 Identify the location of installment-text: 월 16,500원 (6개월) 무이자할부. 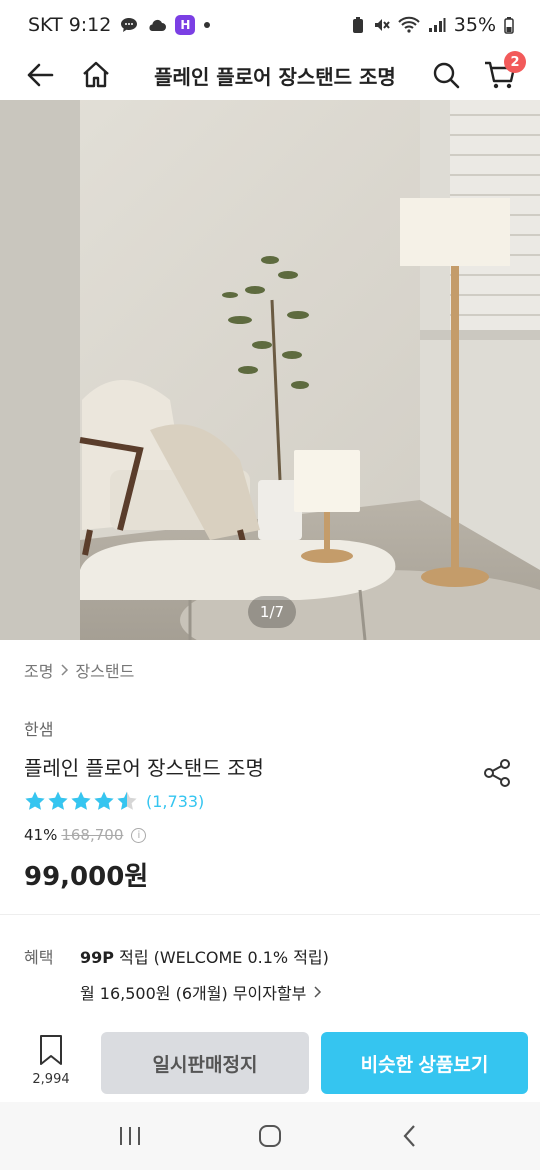
(193, 993).